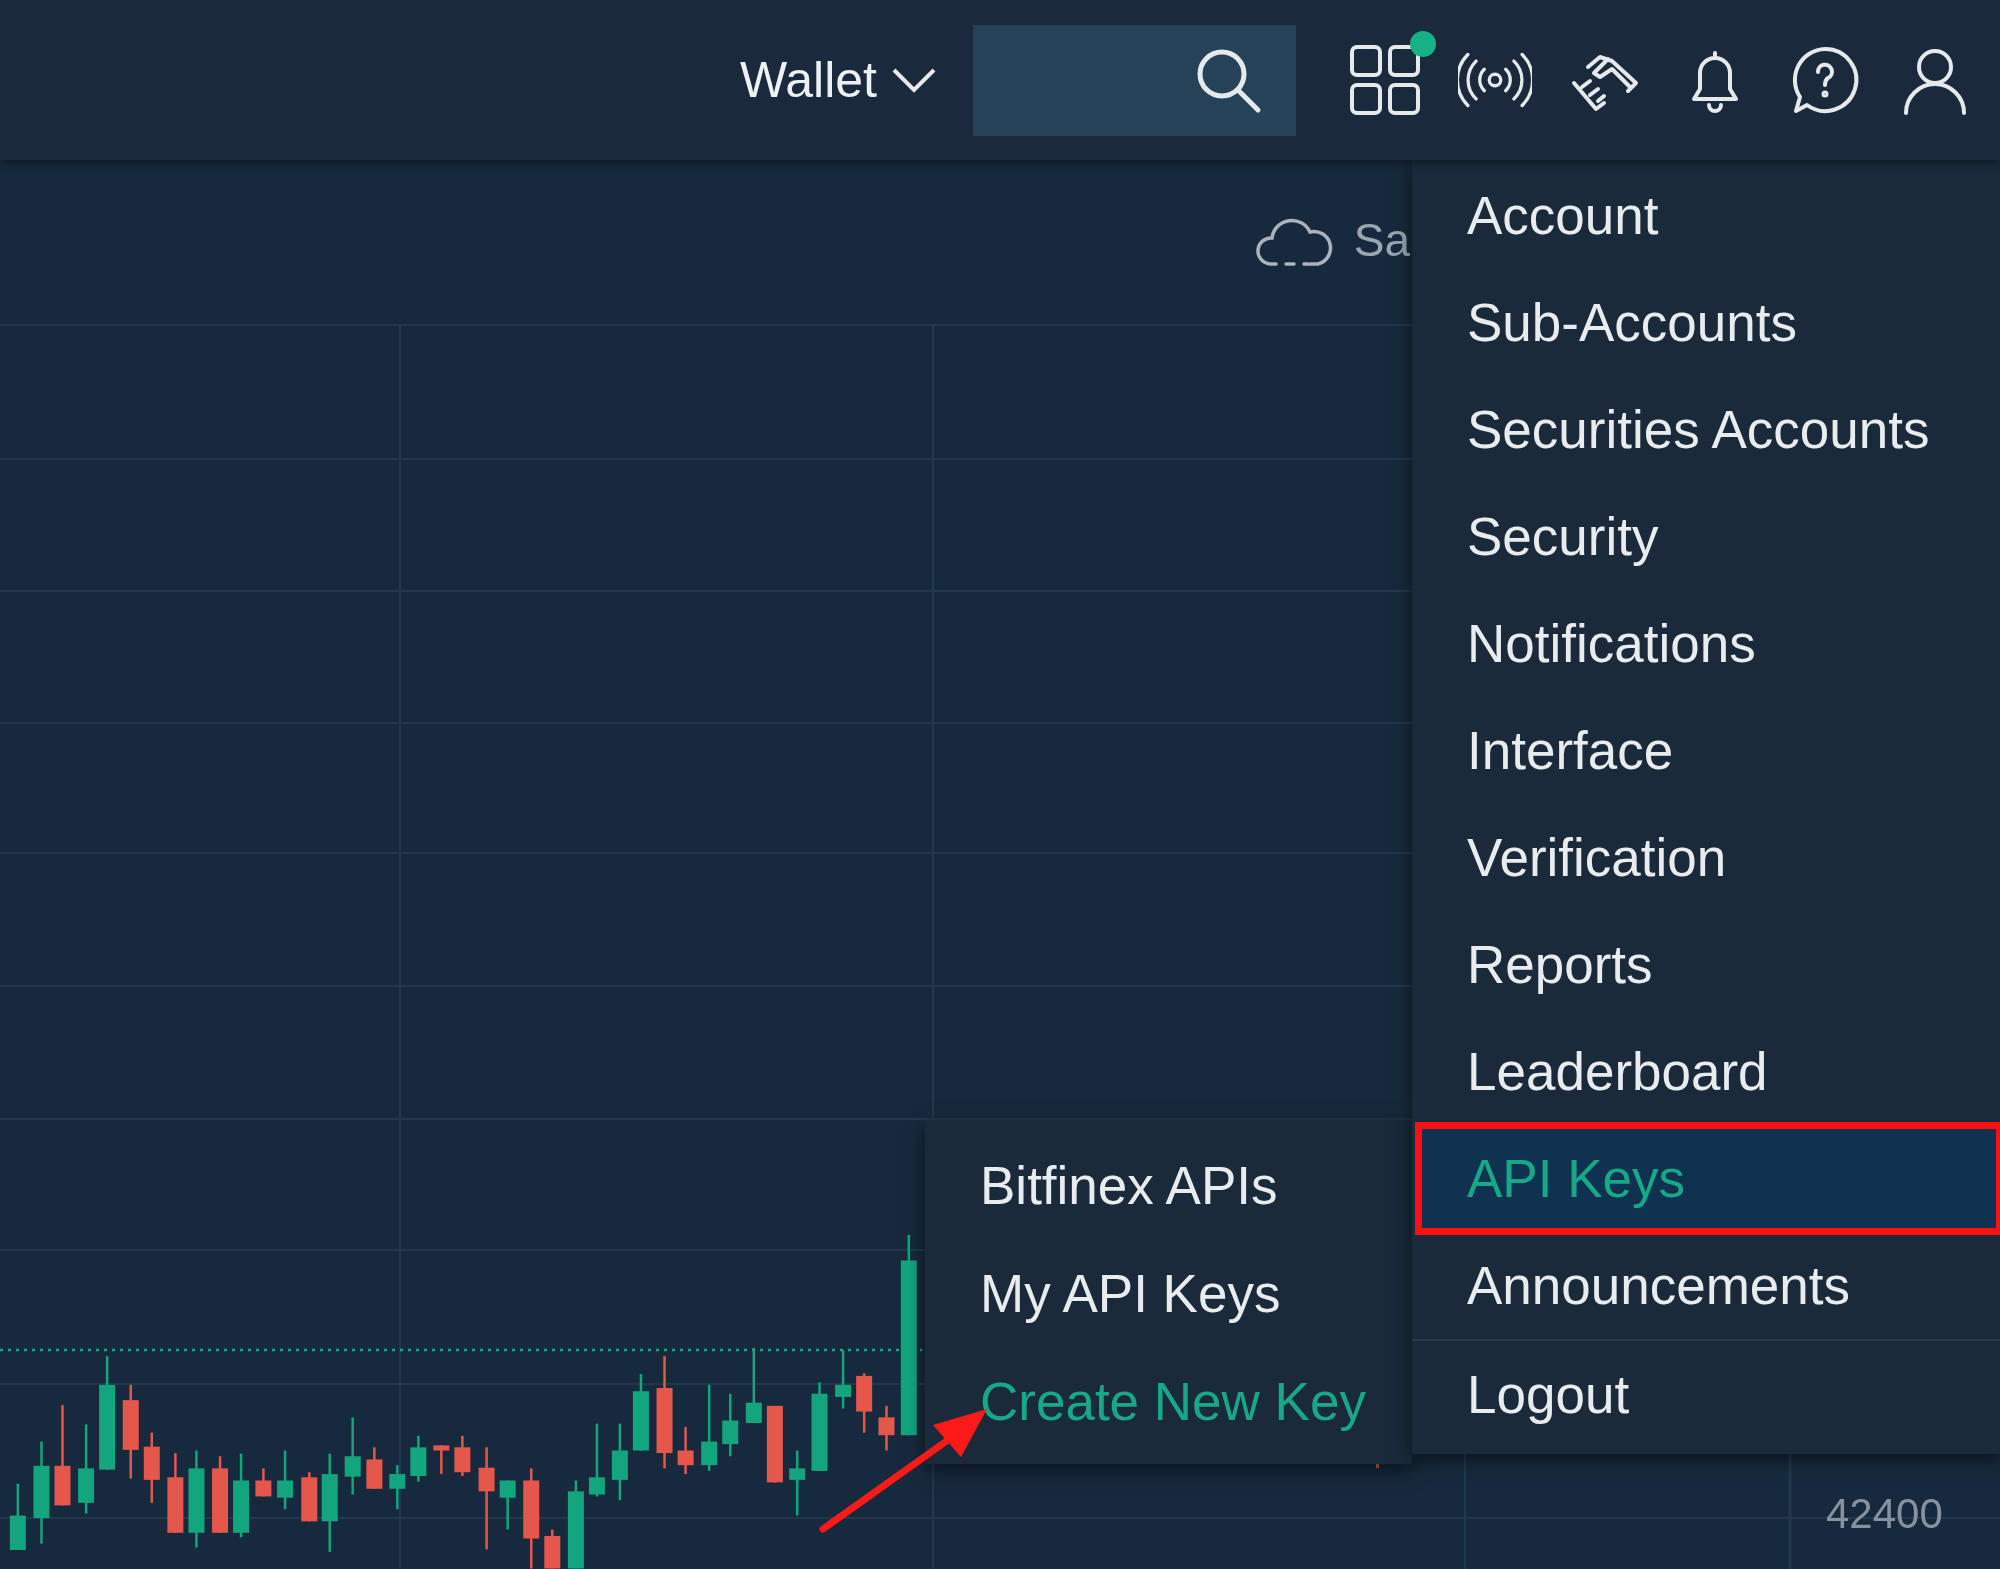 The height and width of the screenshot is (1569, 2000). Describe the element at coordinates (1385, 80) in the screenshot. I see `apps-icon` at that location.